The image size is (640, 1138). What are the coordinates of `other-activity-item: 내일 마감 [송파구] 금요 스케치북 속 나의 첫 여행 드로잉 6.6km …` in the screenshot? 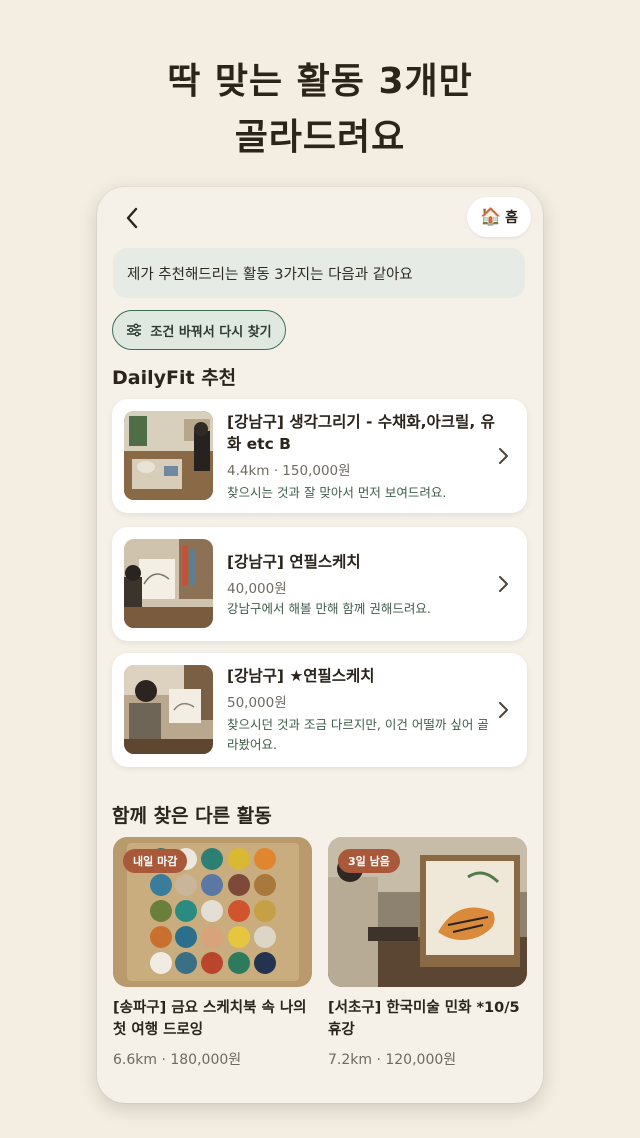 It's located at (212, 953).